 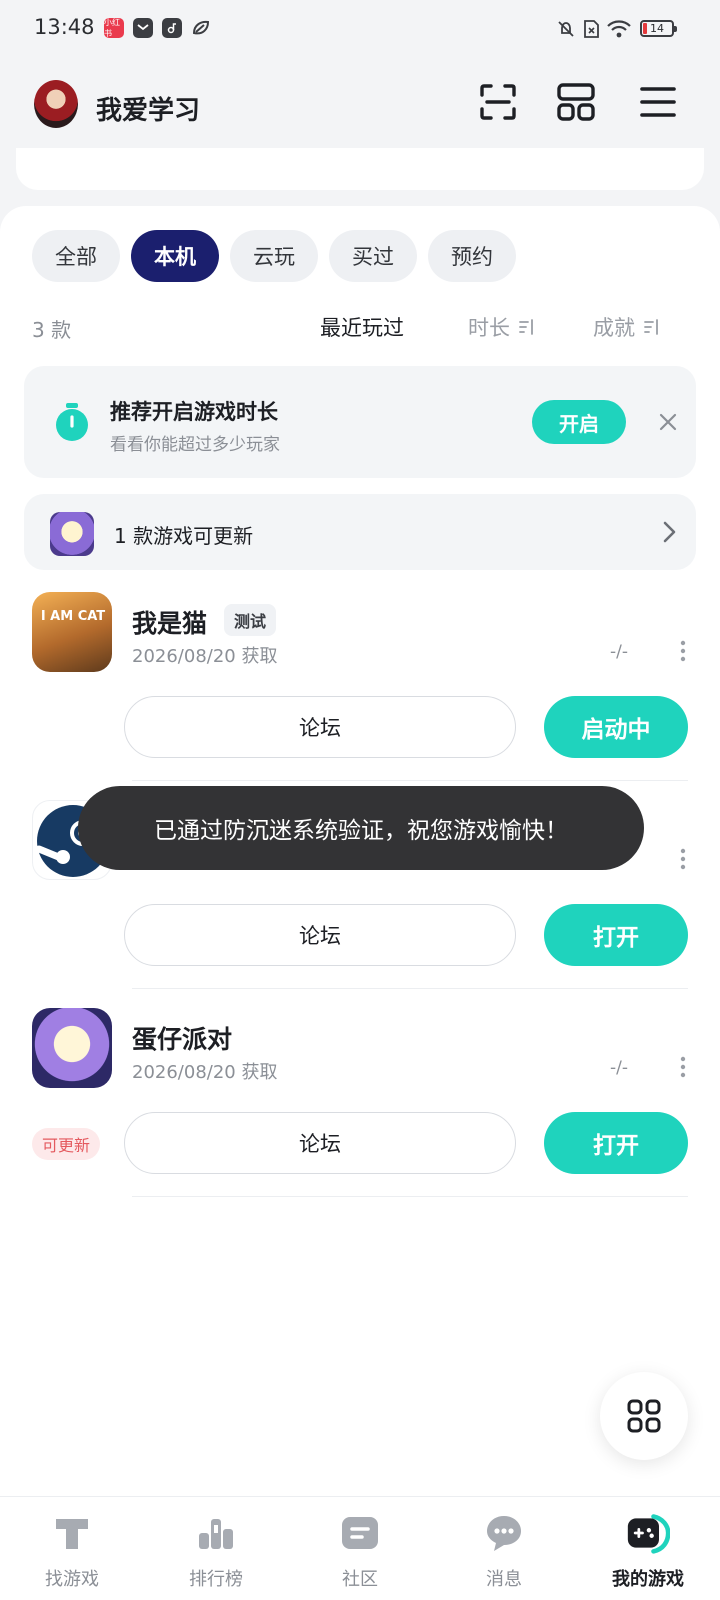 What do you see at coordinates (169, 622) in the screenshot?
I see `game-name: 我是猫` at bounding box center [169, 622].